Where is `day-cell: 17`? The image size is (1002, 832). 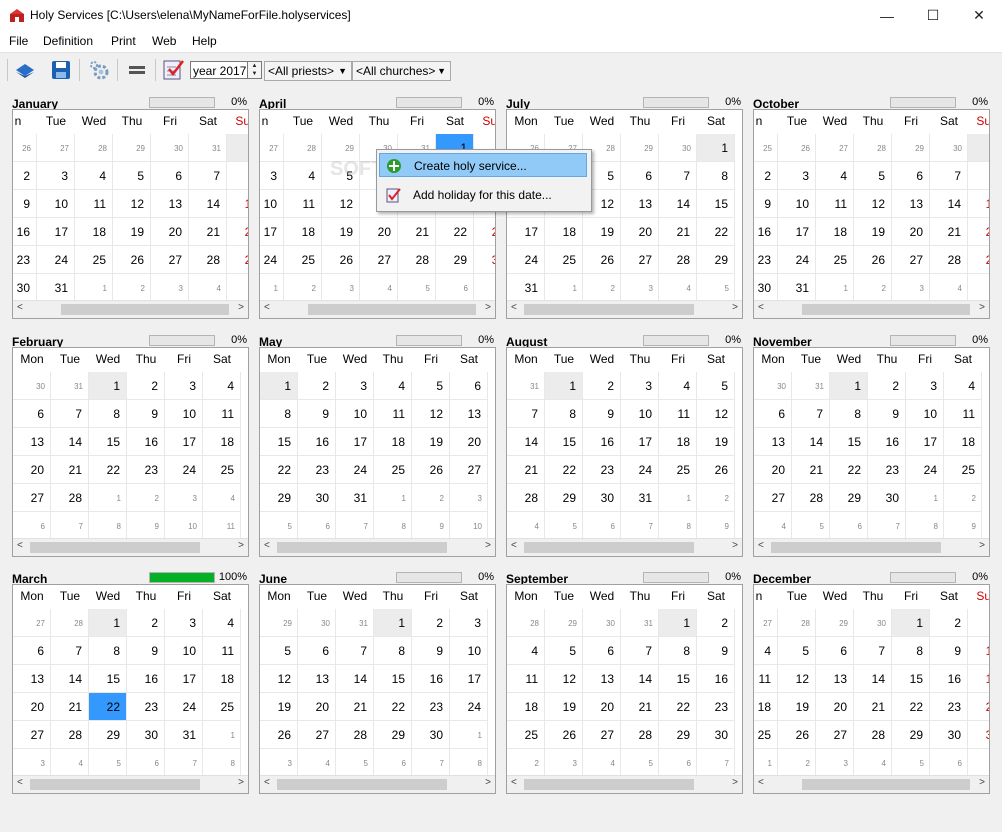
day-cell: 17 is located at coordinates (184, 442).